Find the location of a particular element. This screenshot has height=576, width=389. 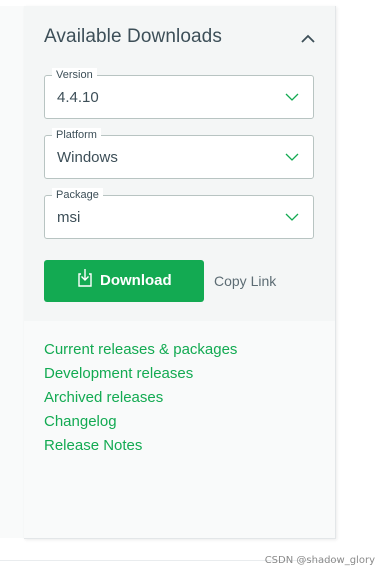

download-button: Download is located at coordinates (124, 281).